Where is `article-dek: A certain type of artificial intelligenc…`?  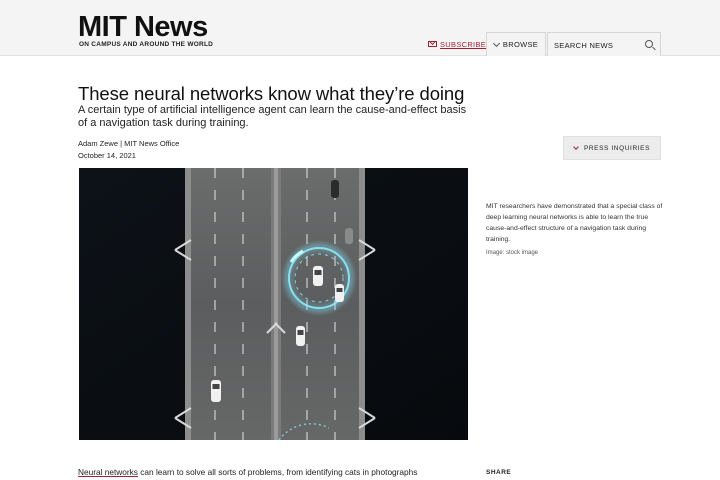 article-dek: A certain type of artificial intelligenc… is located at coordinates (272, 116).